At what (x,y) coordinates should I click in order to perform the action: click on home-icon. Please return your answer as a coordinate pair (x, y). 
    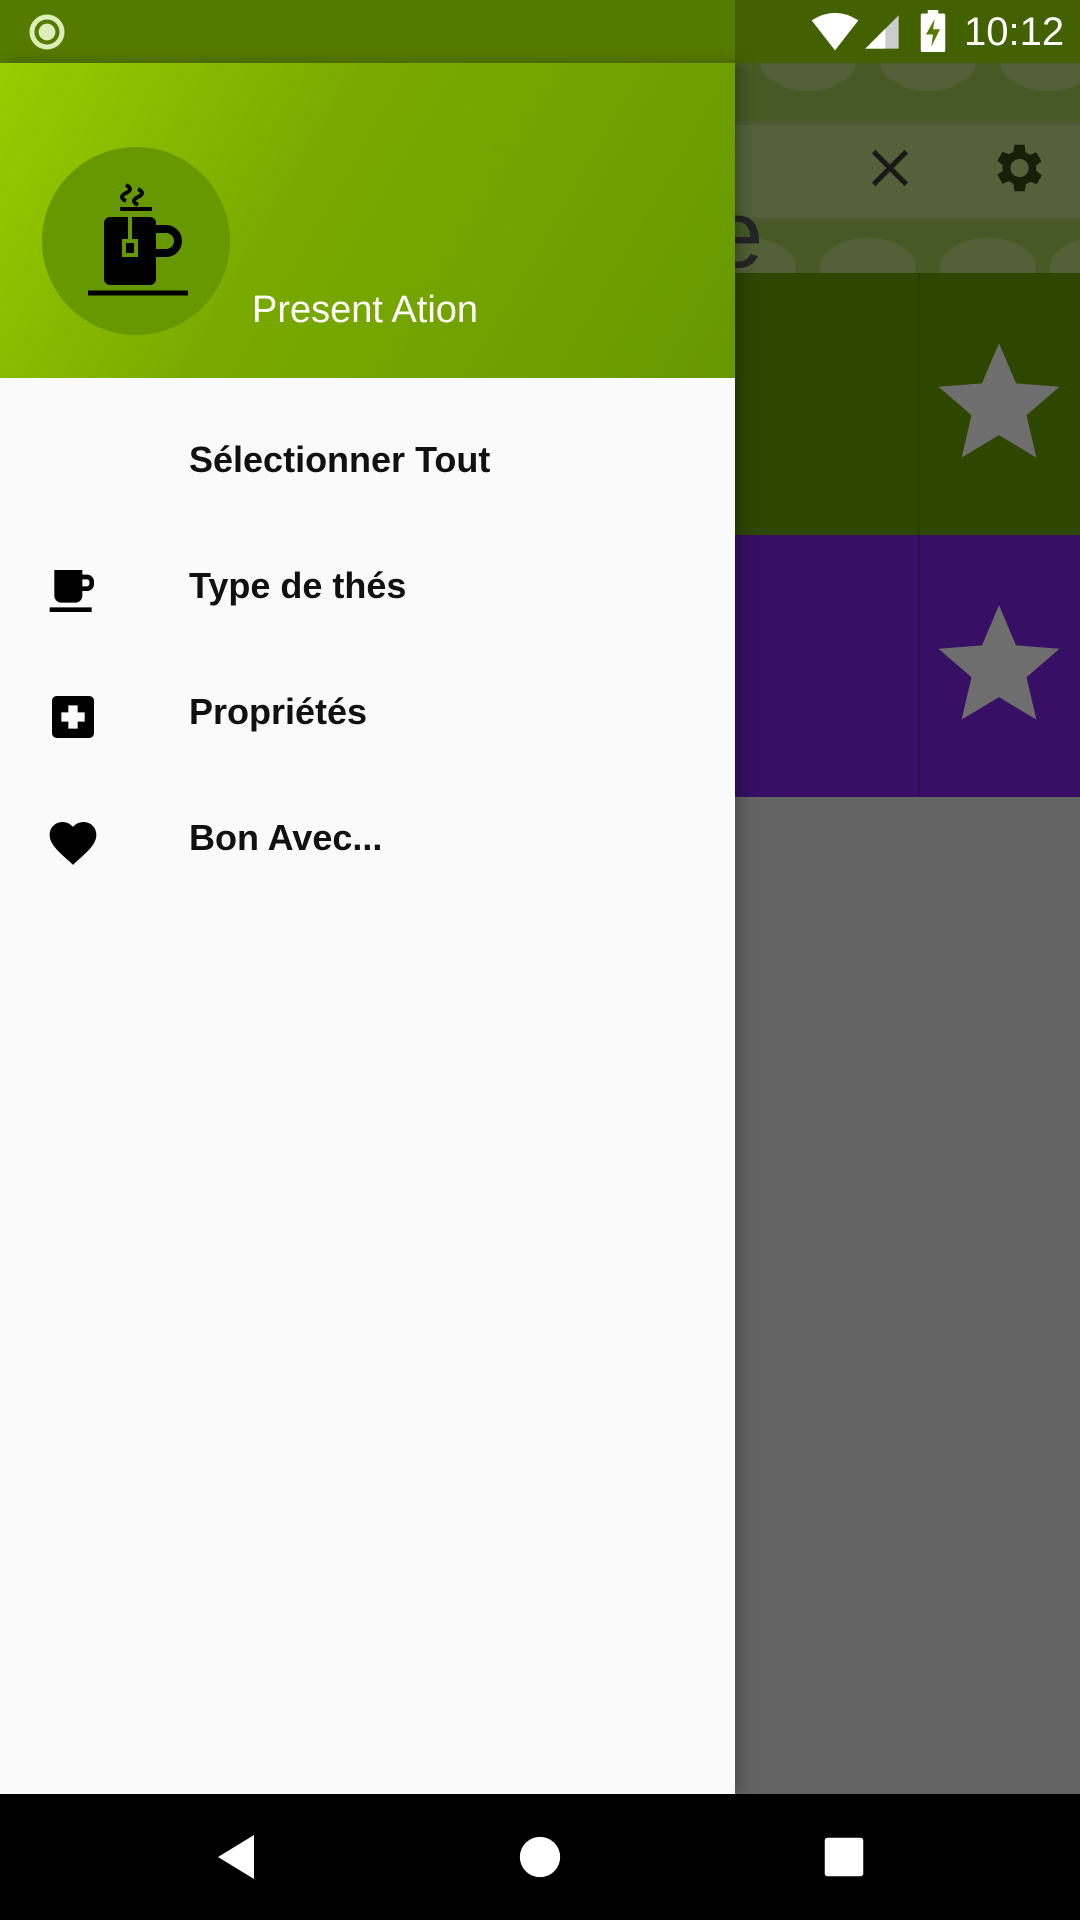
    Looking at the image, I should click on (540, 1857).